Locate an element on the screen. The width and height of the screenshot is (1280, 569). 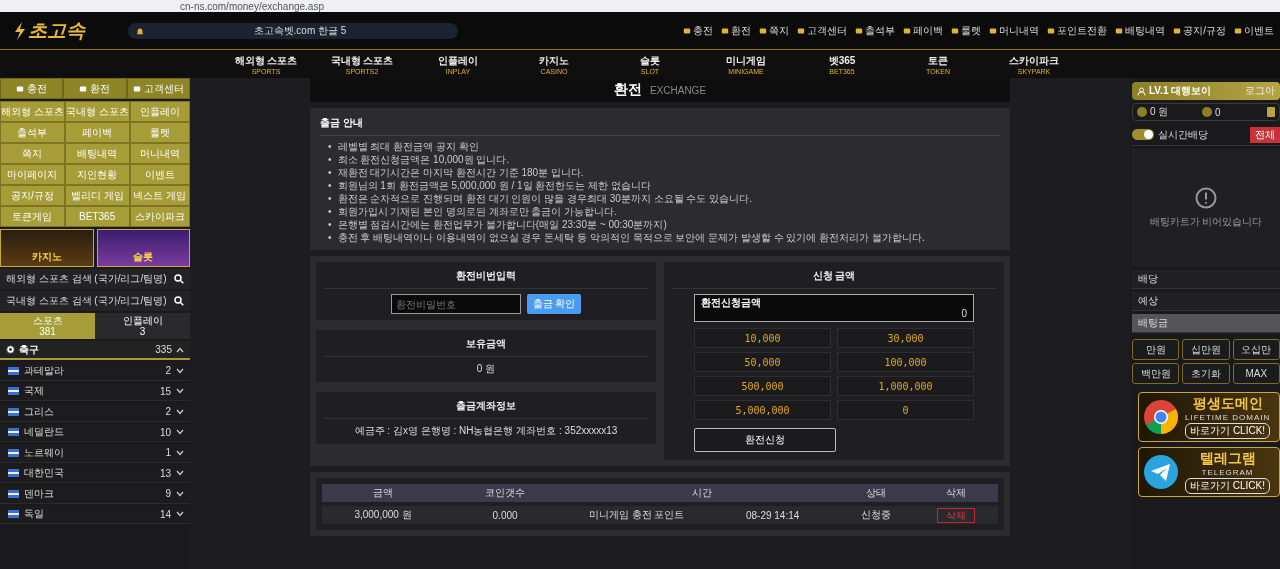
bet-amount-button: 오십만 is located at coordinates (1256, 349).